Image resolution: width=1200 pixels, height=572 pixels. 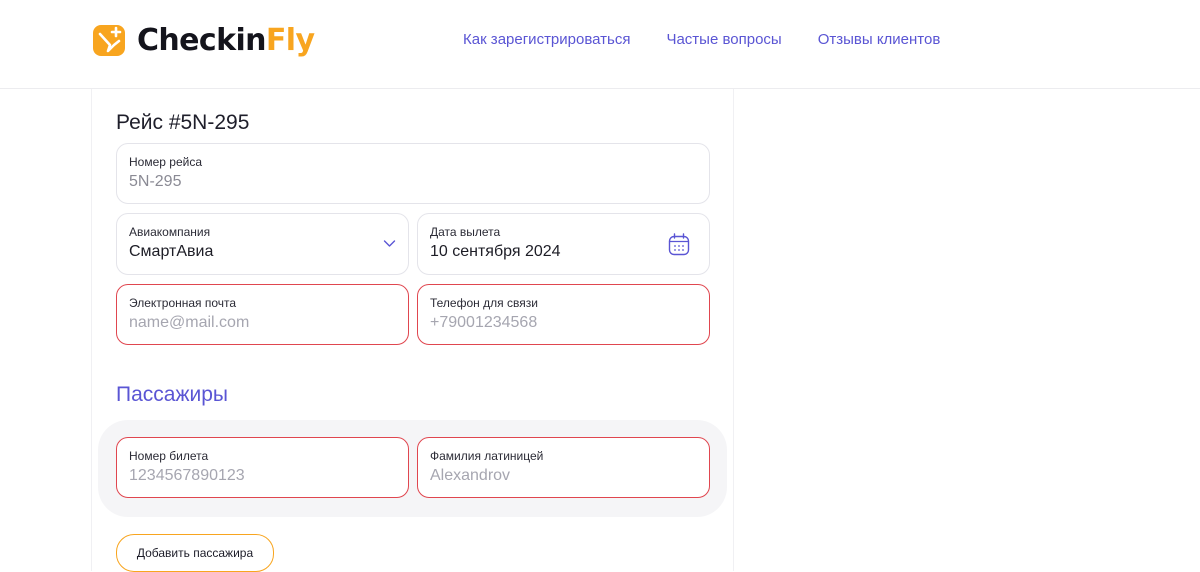 I want to click on nav-link-how-to-register: Как зарегистрироваться, so click(x=546, y=39).